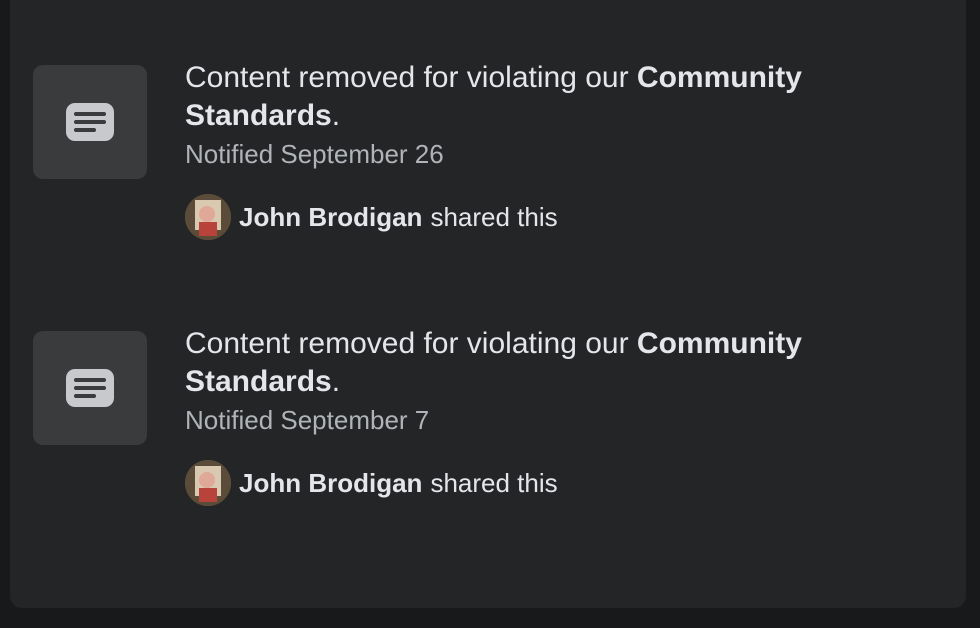 The height and width of the screenshot is (628, 980). Describe the element at coordinates (307, 420) in the screenshot. I see `notification-date: Notified September 7` at that location.